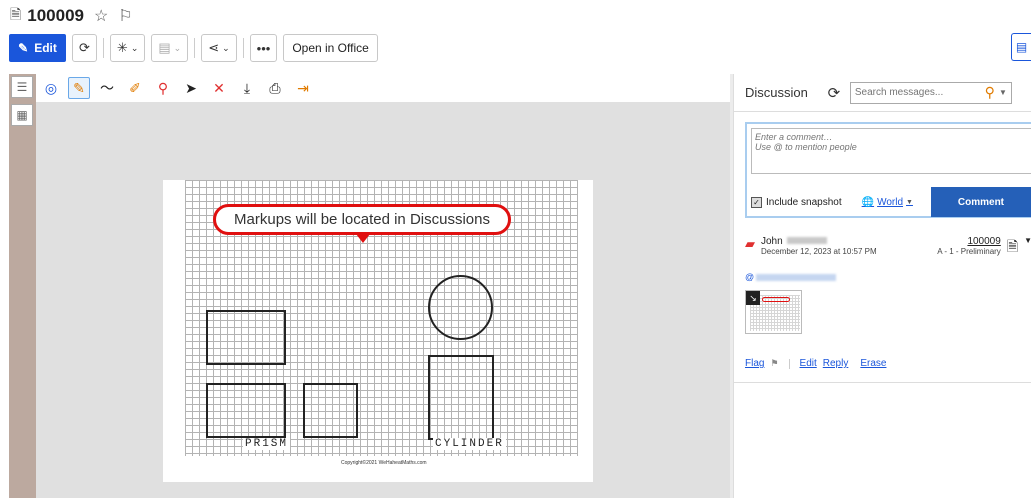  Describe the element at coordinates (868, 202) in the screenshot. I see `globe-icon: 🌐` at that location.